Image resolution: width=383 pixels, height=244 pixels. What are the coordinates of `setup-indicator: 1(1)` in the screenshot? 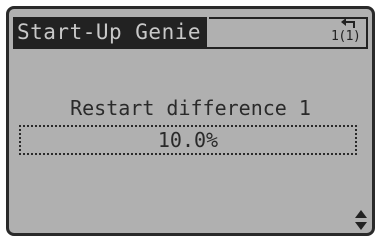 It's located at (346, 33).